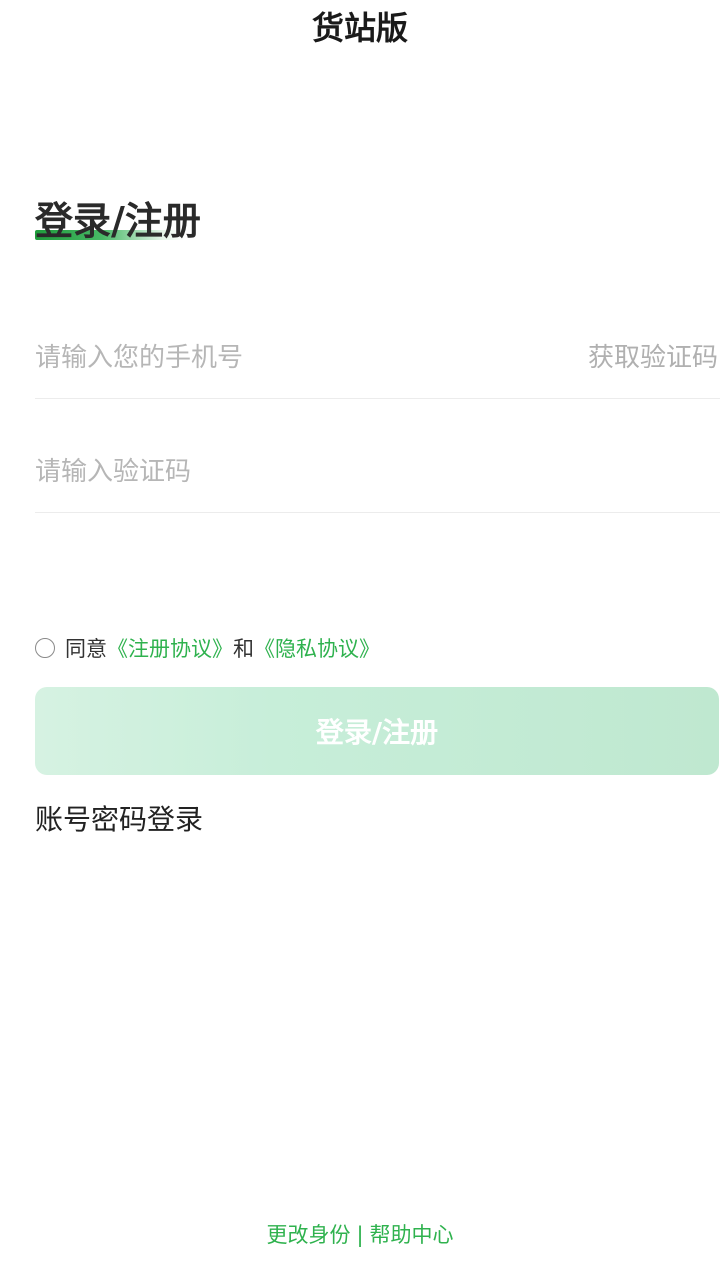  Describe the element at coordinates (653, 358) in the screenshot. I see `get-code-button: 获取验证码` at that location.